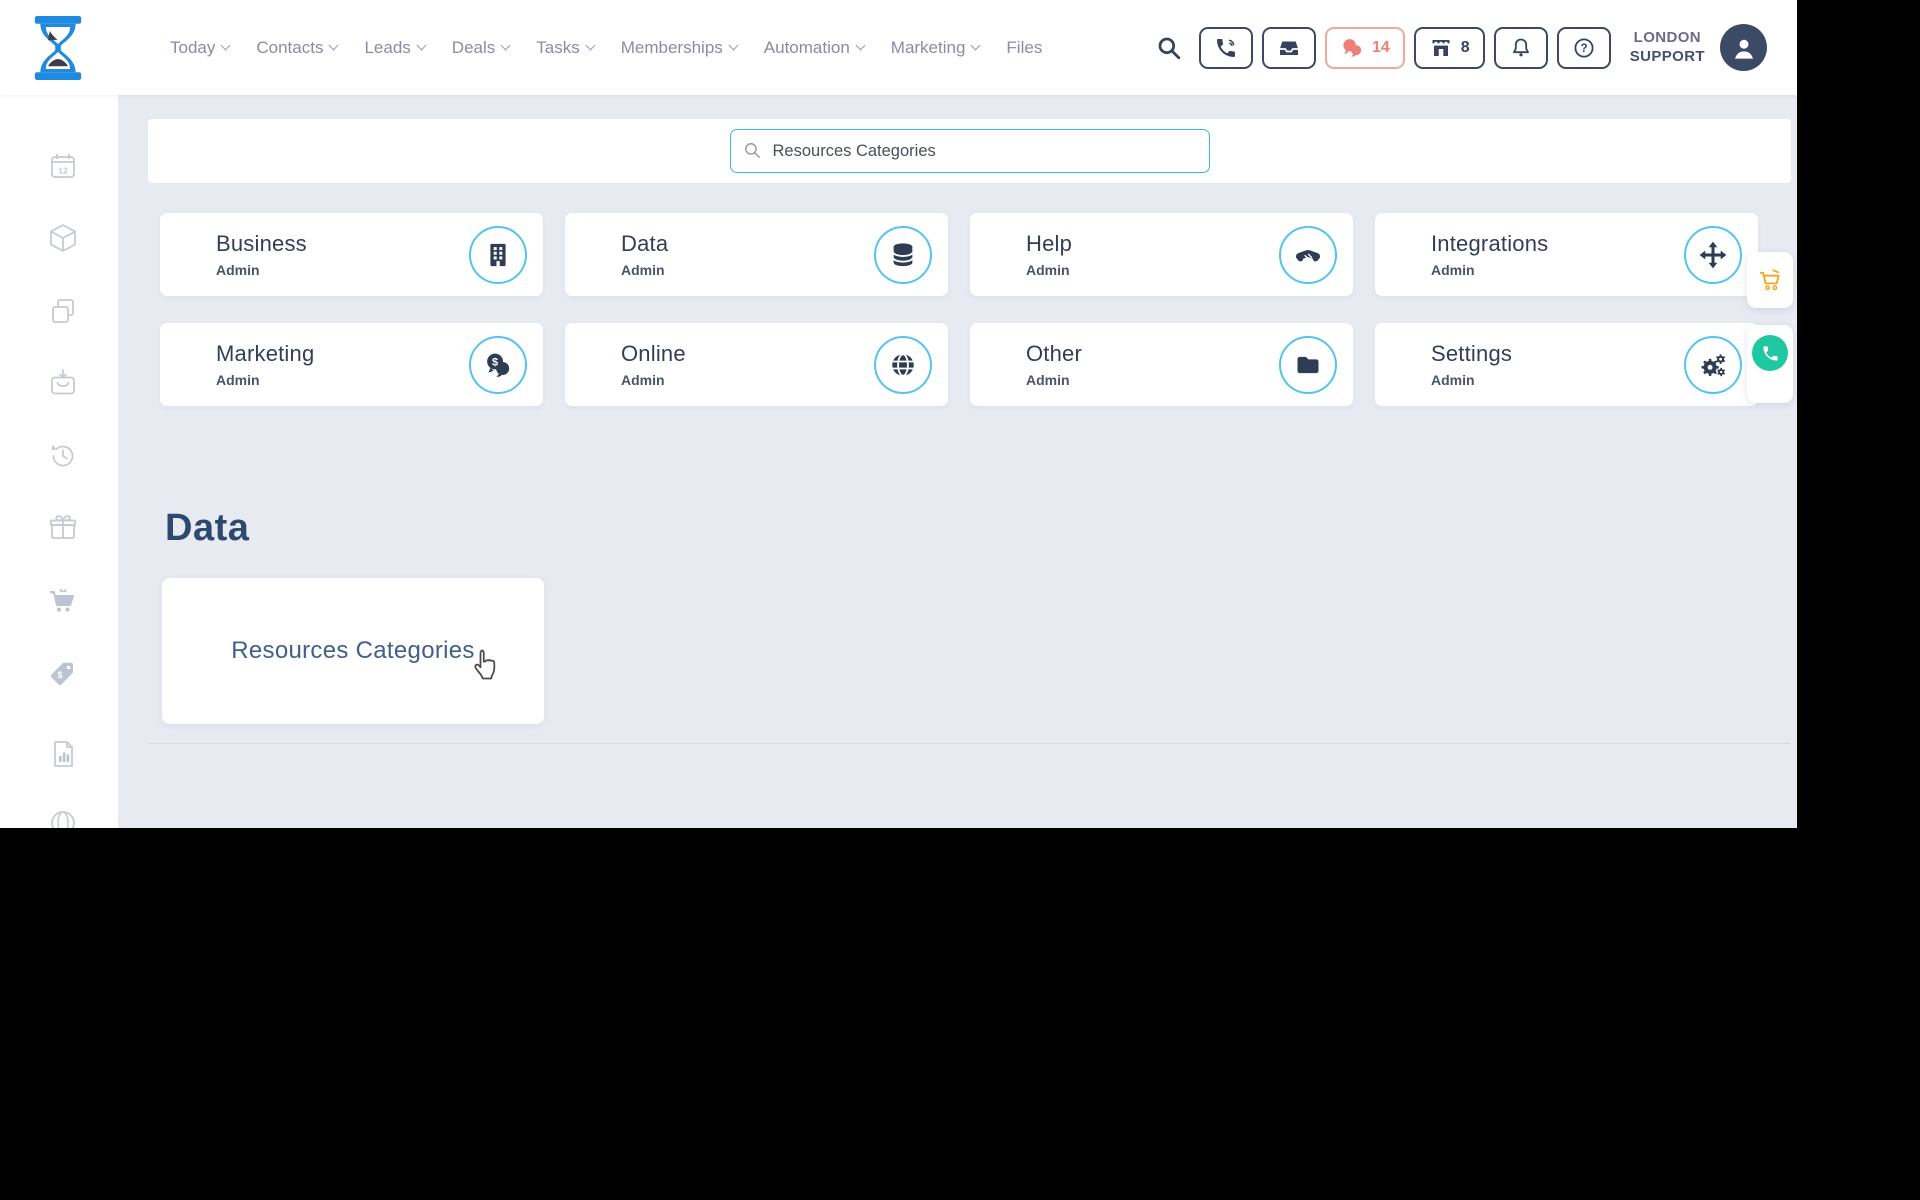  I want to click on nav-memberships: Memberships, so click(679, 47).